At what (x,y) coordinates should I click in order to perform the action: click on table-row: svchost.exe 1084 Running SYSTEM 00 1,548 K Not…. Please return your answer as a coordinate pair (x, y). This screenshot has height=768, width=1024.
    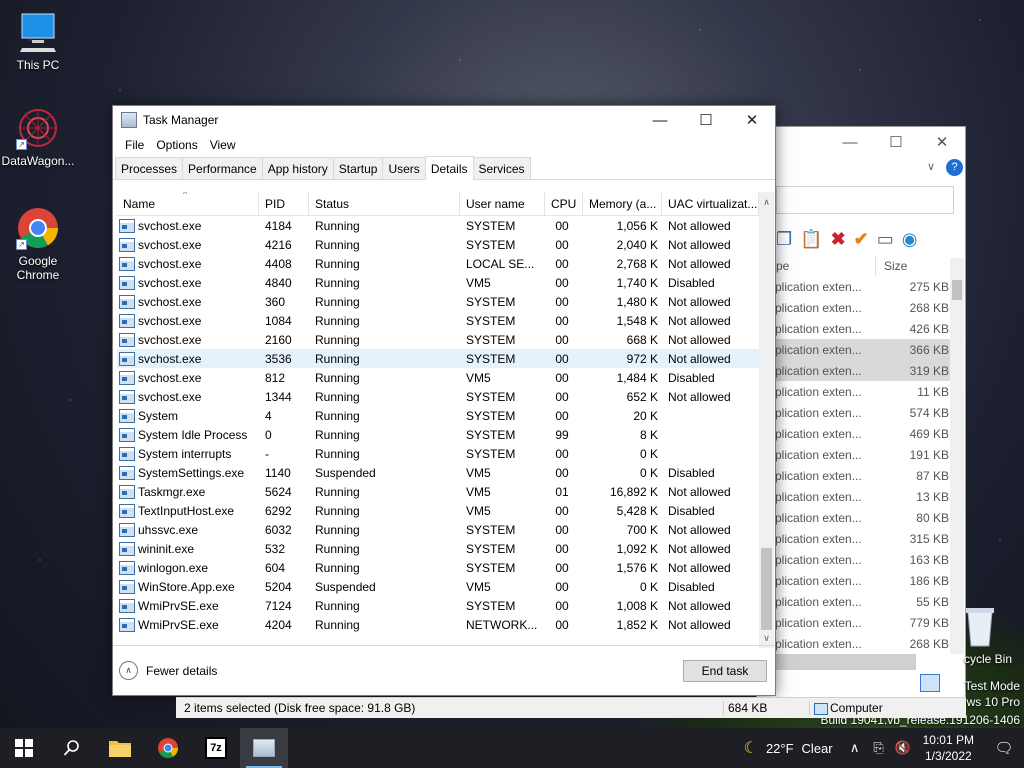
    Looking at the image, I should click on (438, 320).